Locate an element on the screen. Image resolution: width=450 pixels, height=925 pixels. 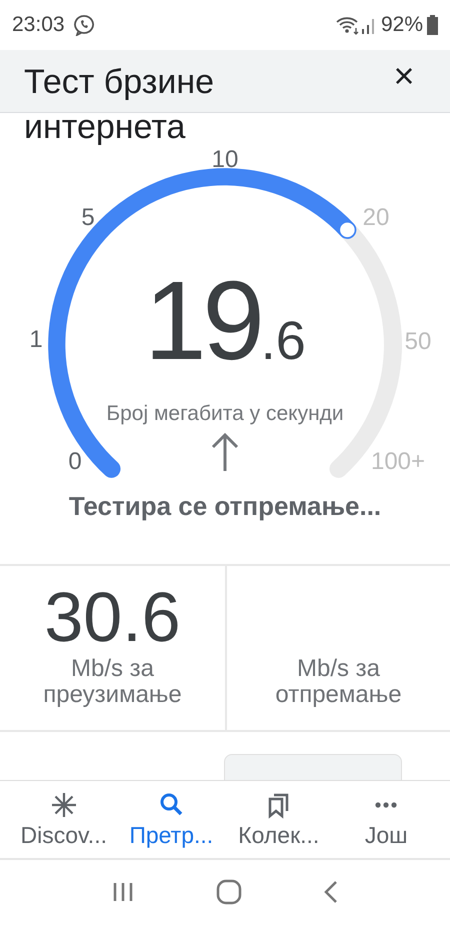
nav-tab: Још is located at coordinates (386, 819).